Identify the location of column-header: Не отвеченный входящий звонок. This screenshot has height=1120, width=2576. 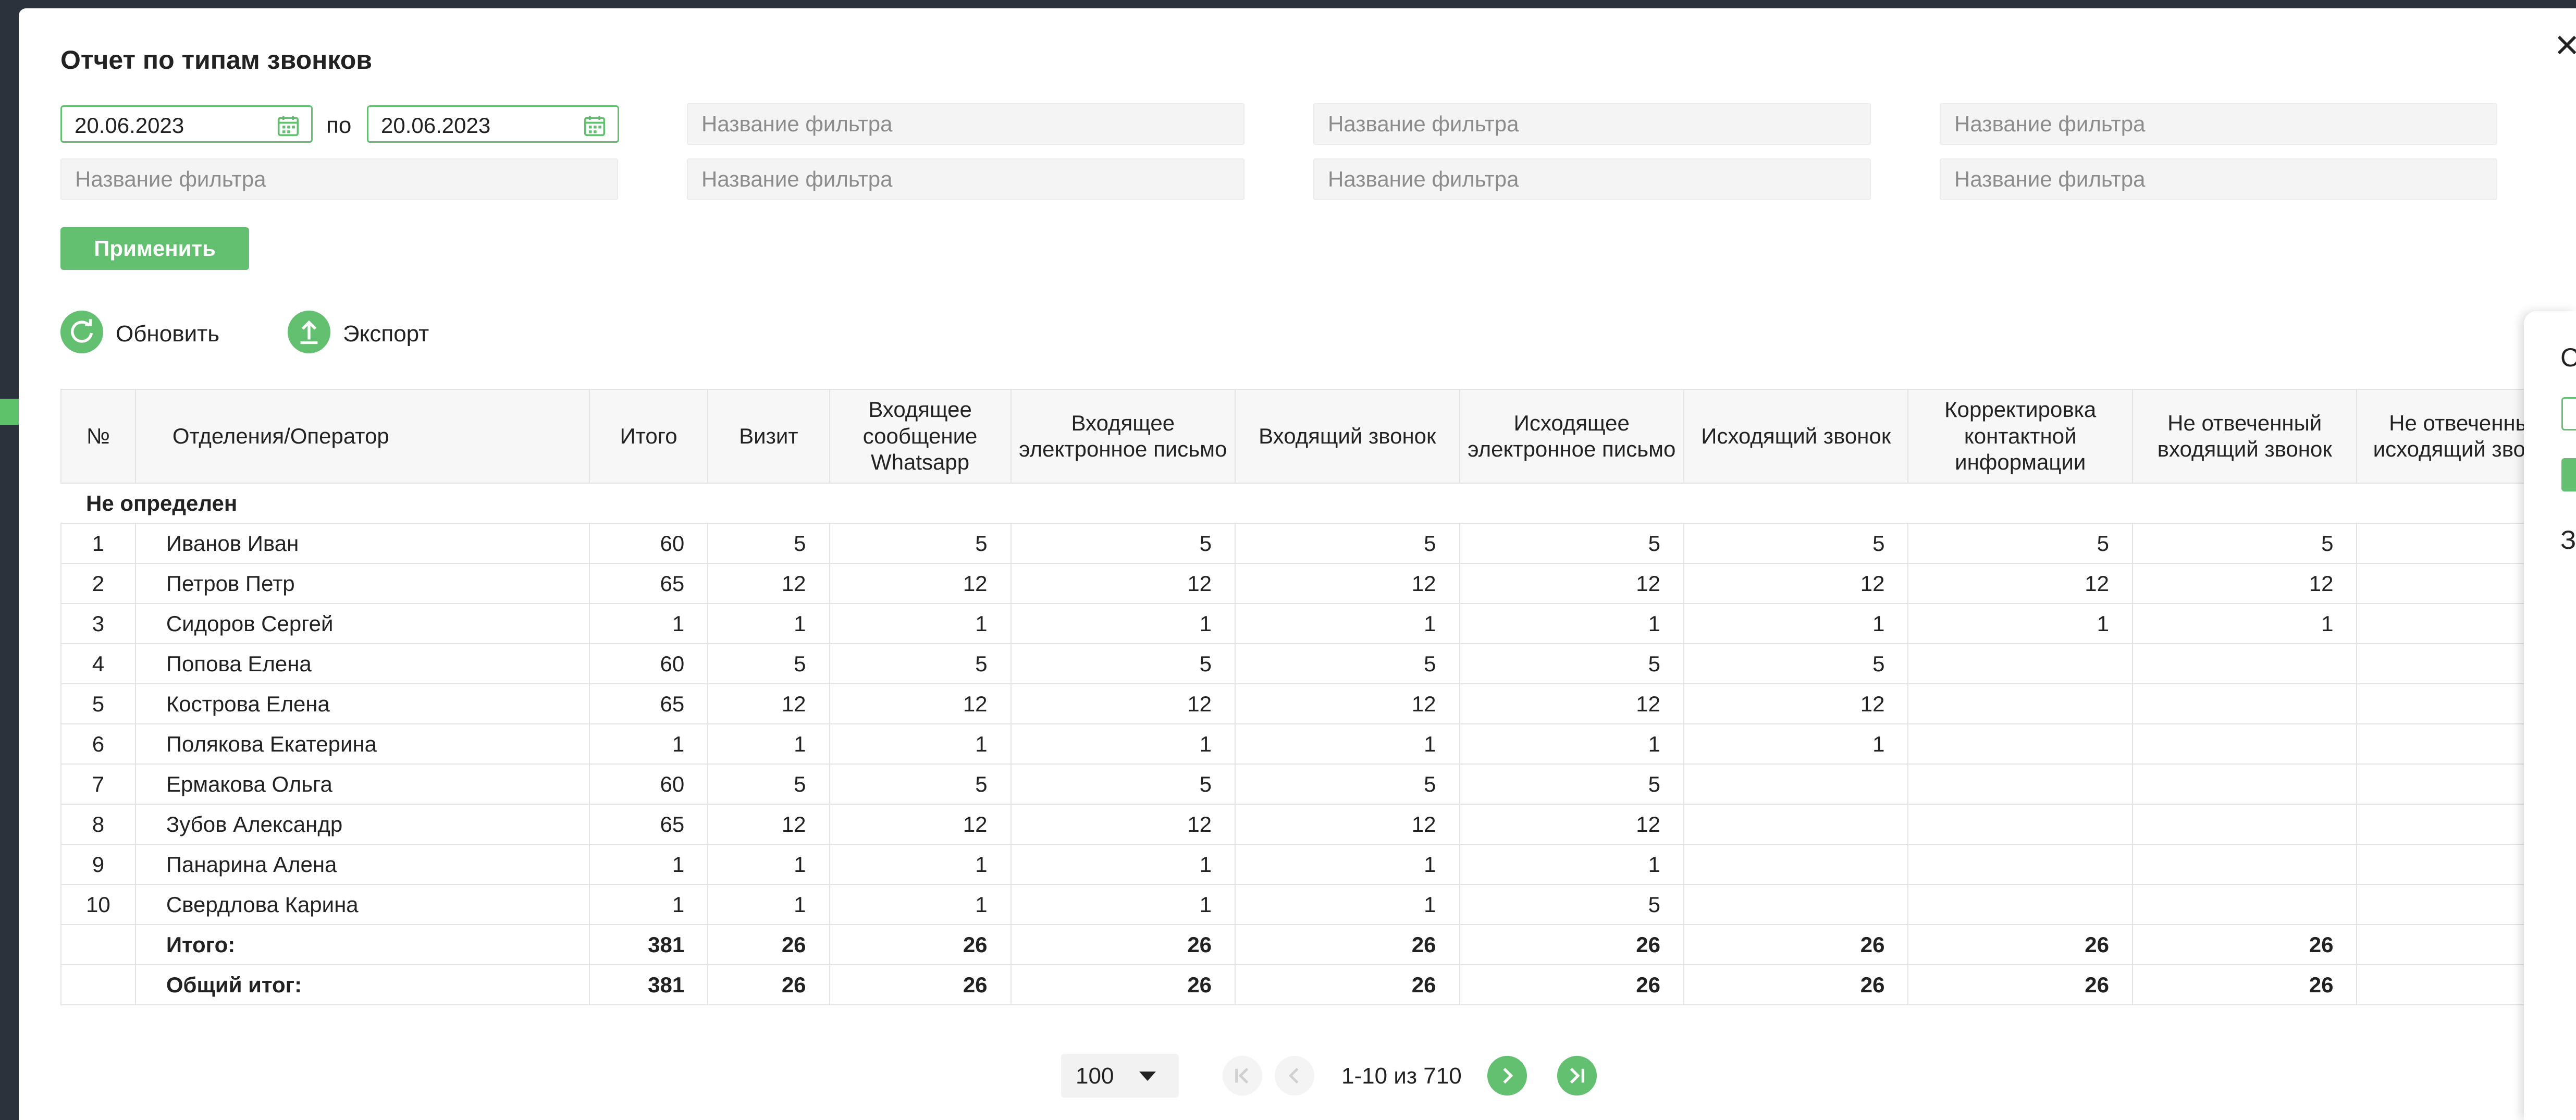
(2244, 436).